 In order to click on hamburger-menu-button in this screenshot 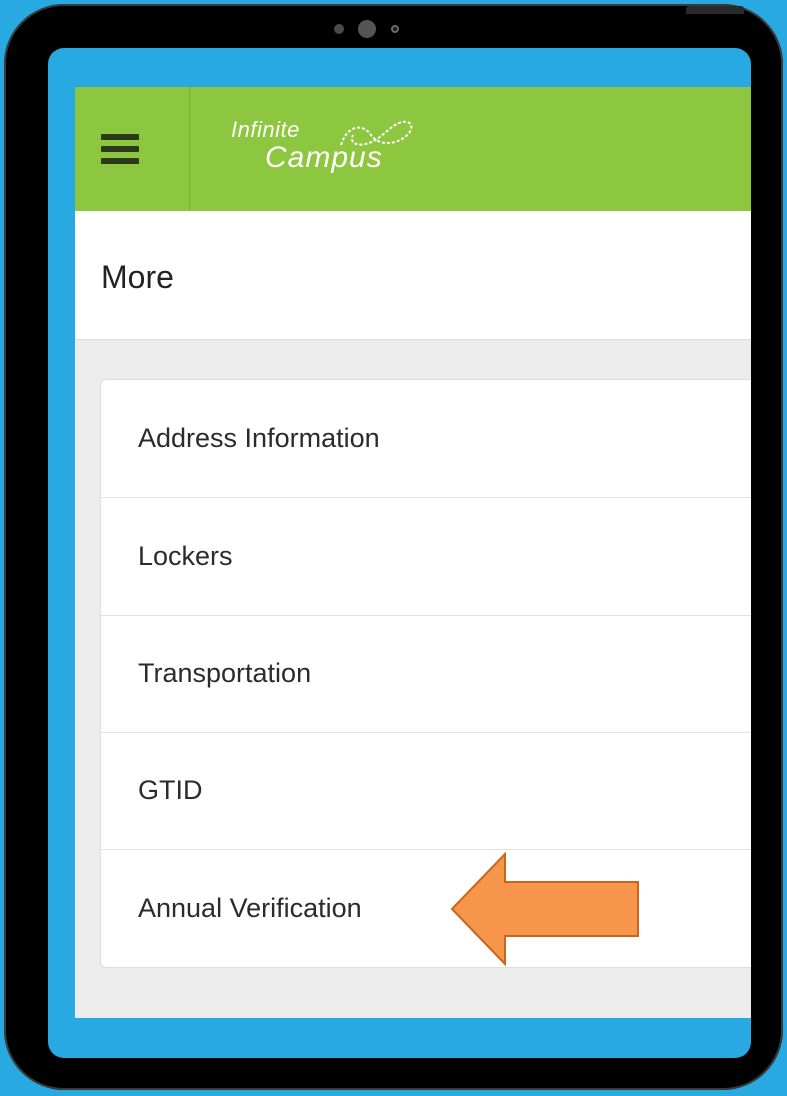, I will do `click(132, 149)`.